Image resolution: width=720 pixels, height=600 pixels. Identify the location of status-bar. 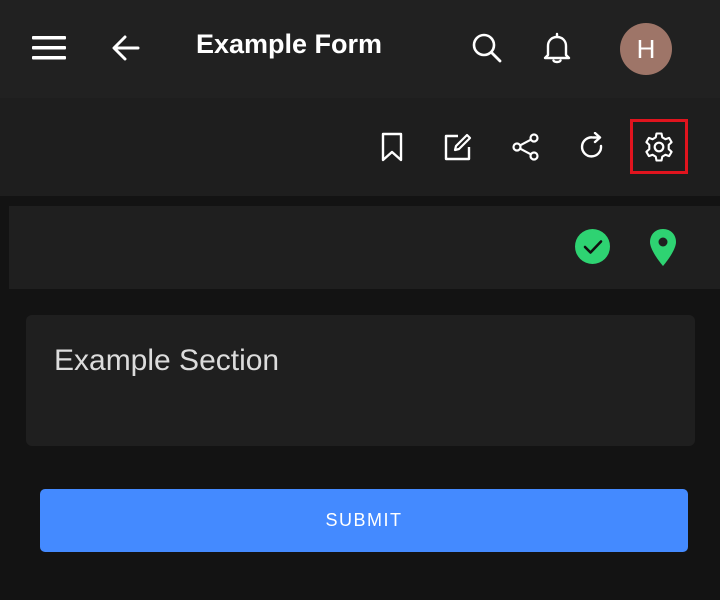
(364, 247).